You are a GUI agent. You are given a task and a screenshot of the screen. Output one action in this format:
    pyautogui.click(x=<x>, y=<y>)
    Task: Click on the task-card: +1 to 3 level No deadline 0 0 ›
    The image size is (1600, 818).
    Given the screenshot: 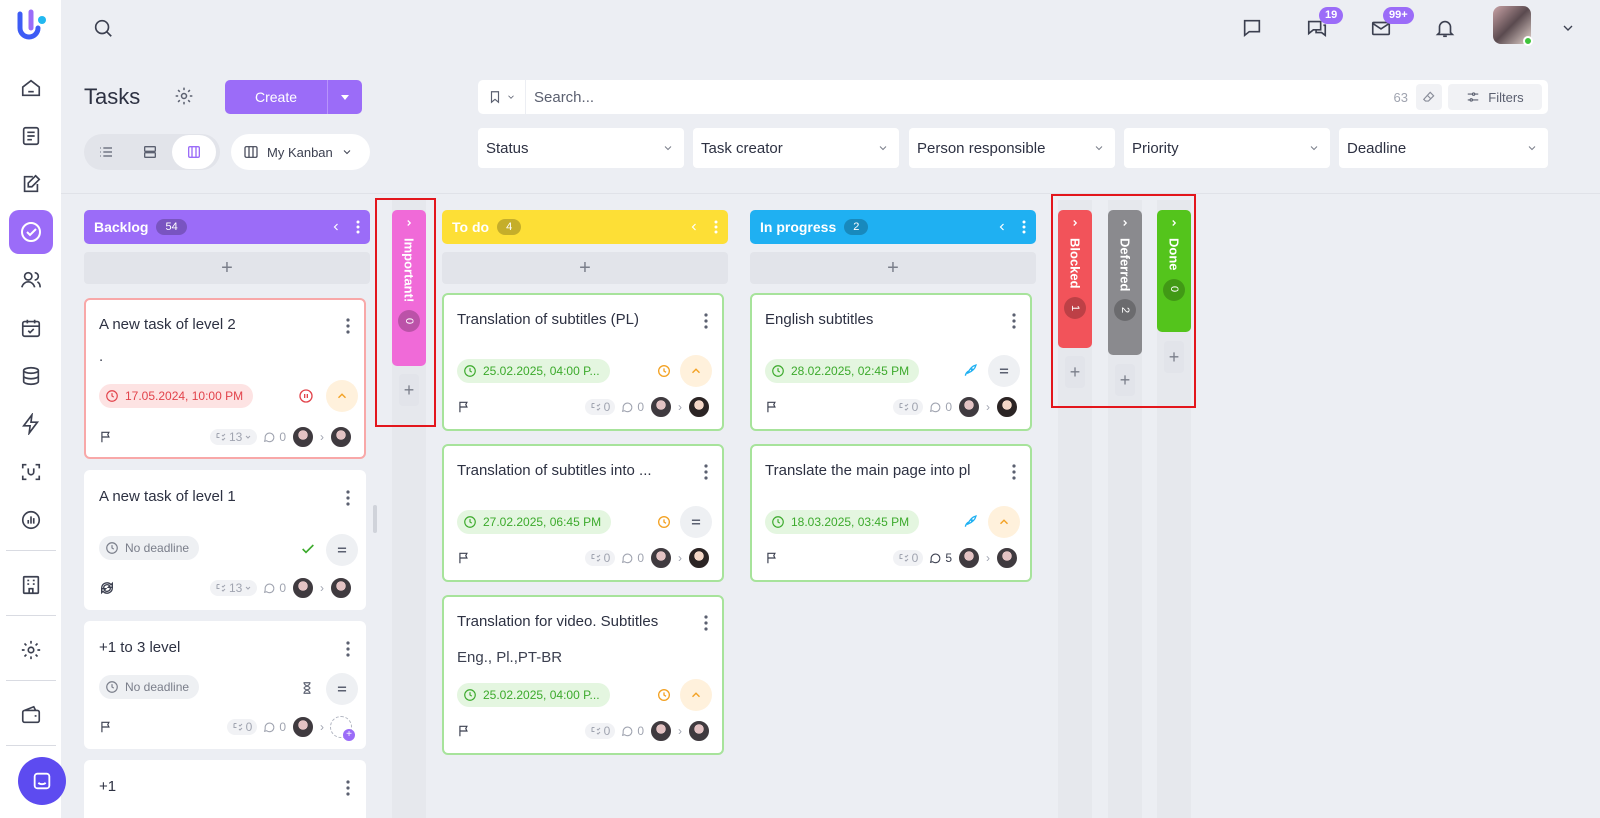 What is the action you would take?
    pyautogui.click(x=225, y=685)
    